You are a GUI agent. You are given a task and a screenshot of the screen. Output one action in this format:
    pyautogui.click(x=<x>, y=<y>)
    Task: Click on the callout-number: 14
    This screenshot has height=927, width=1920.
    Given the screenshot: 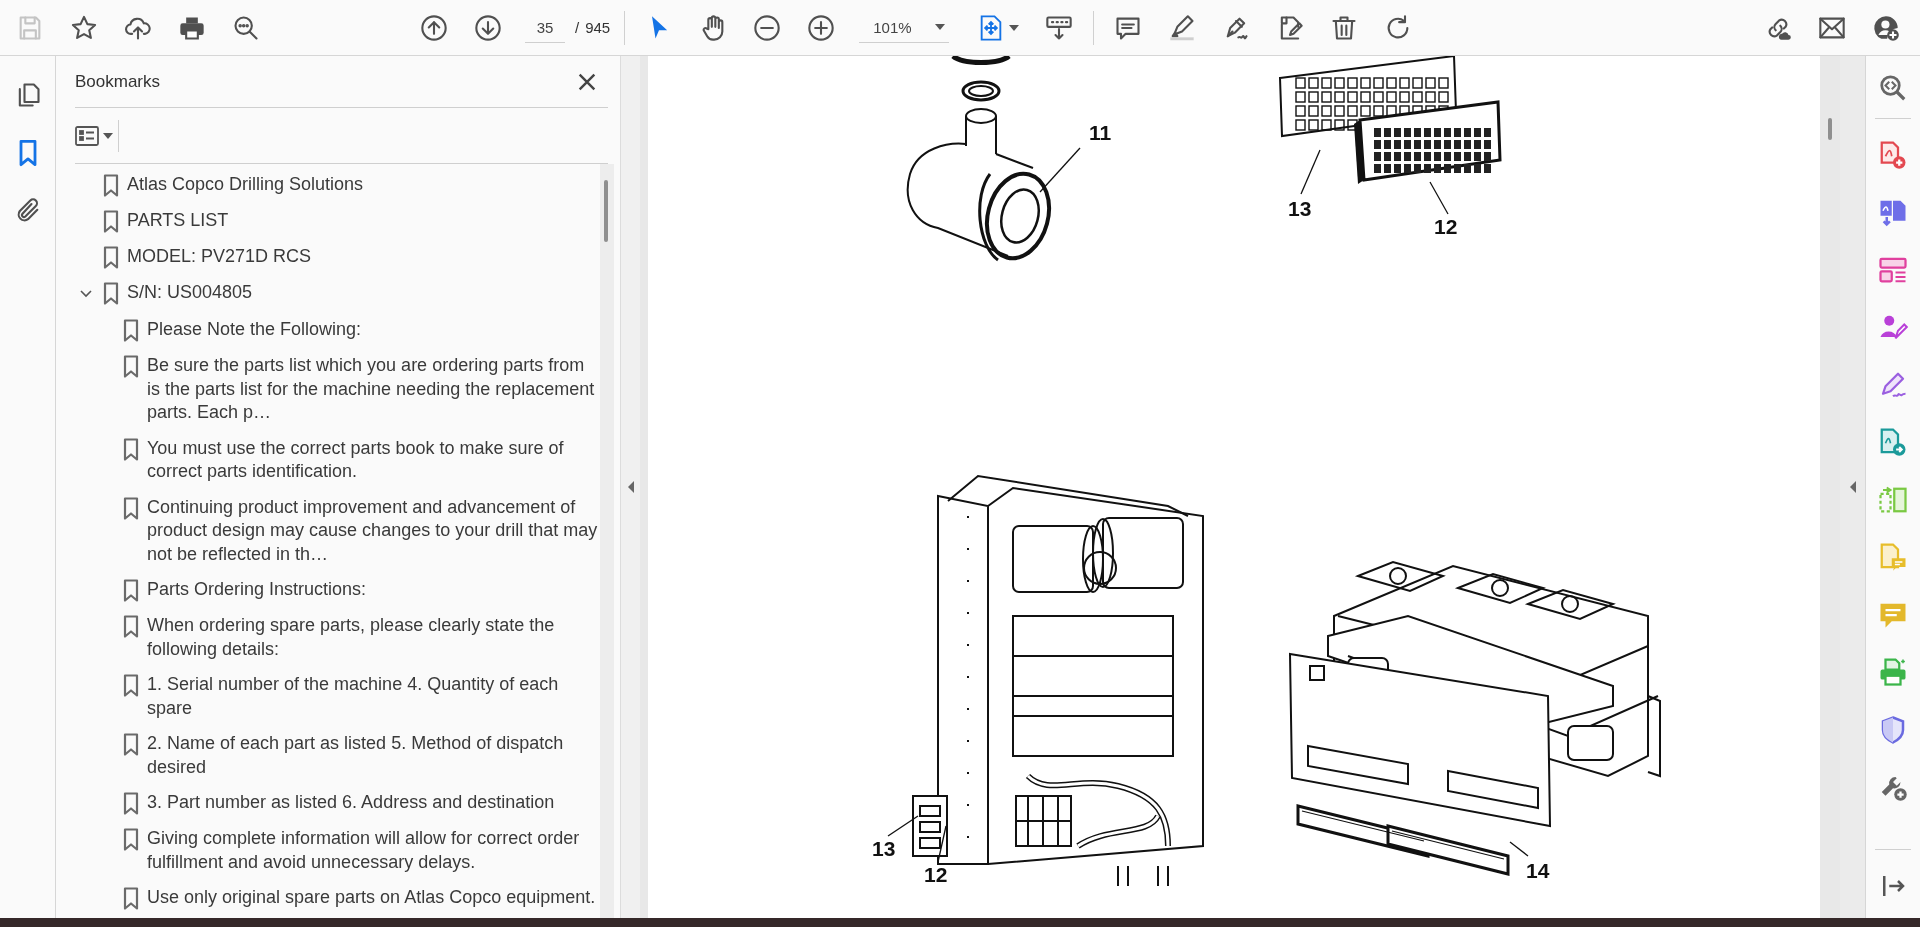 What is the action you would take?
    pyautogui.click(x=1538, y=870)
    